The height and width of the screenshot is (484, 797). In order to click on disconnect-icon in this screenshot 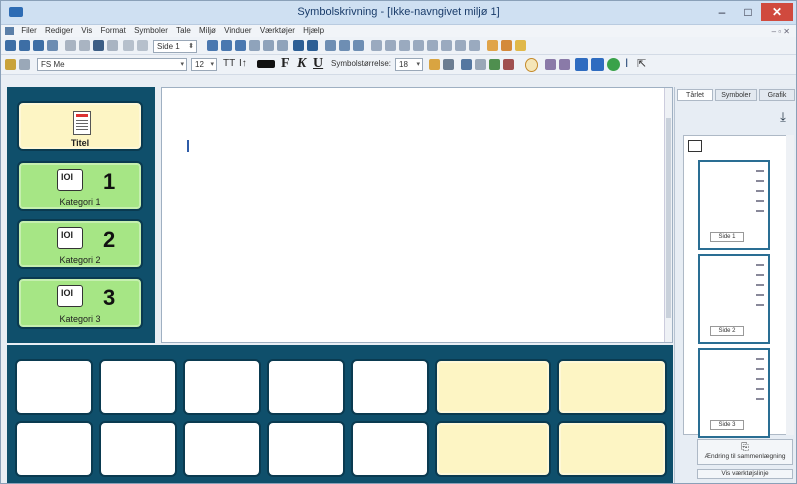, I will do `click(564, 64)`.